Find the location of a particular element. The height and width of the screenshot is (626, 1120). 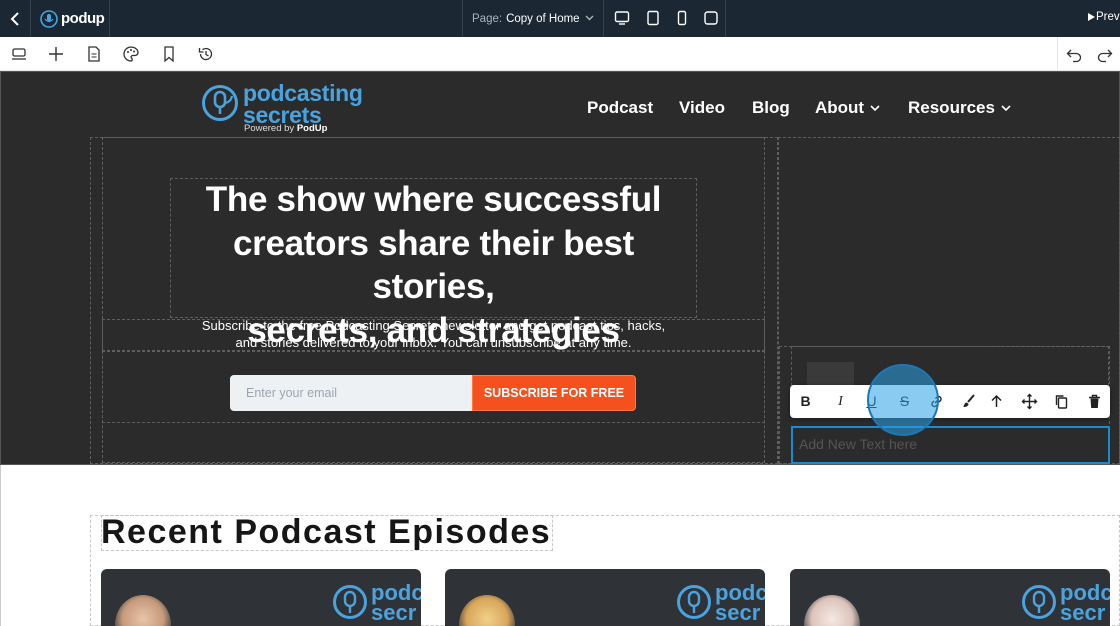

site-logo-text: podcasting secrets is located at coordinates (303, 104).